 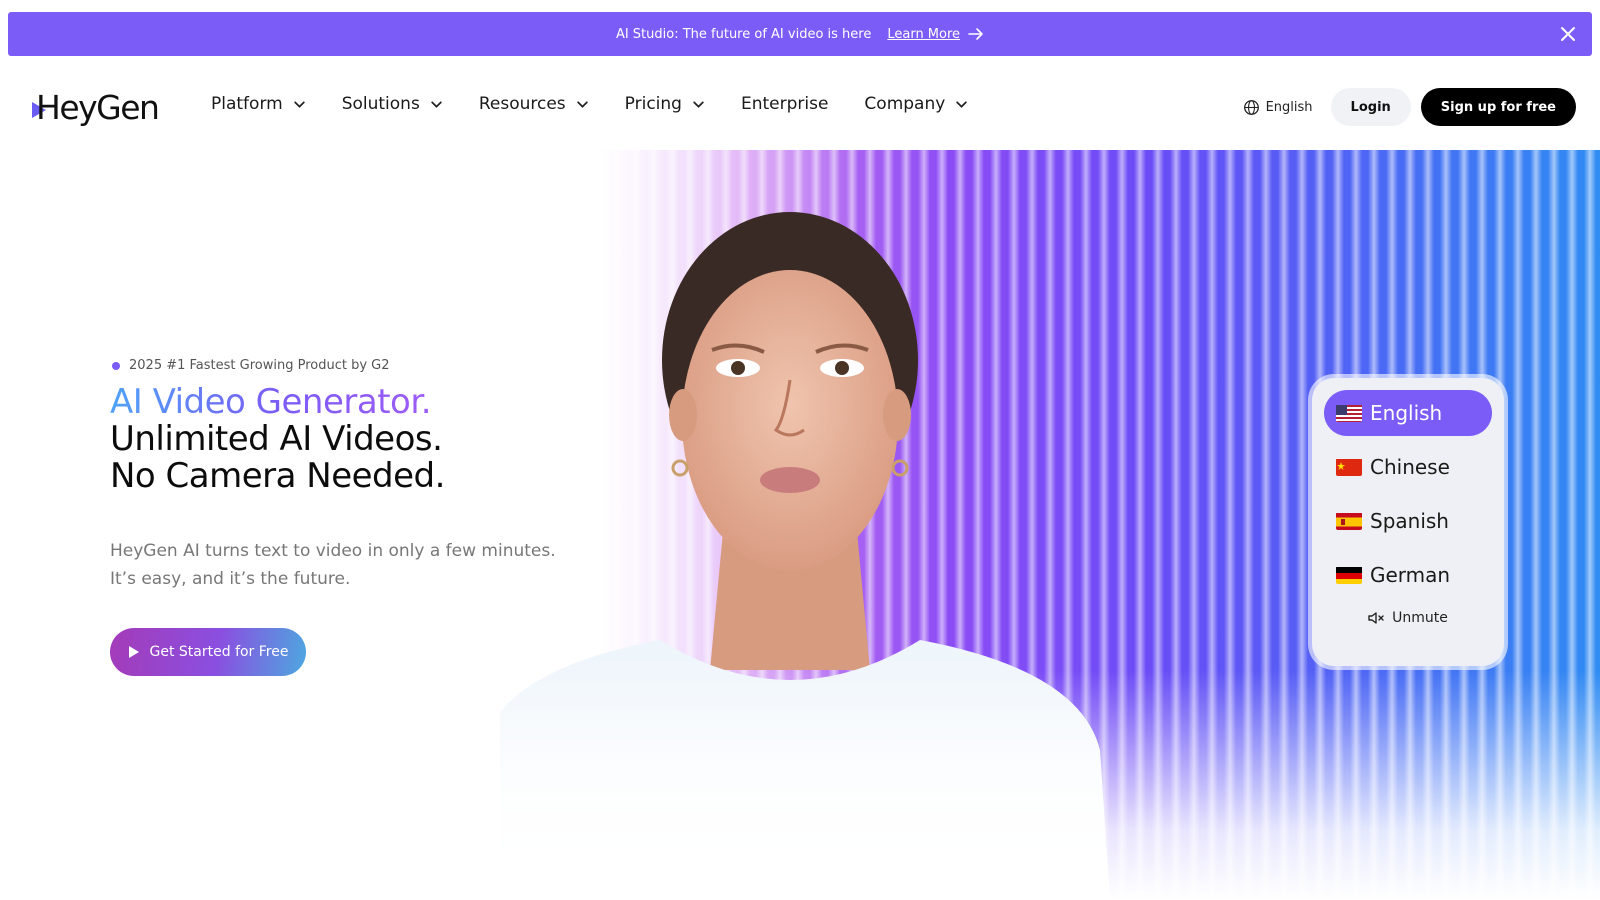 What do you see at coordinates (230, 579) in the screenshot?
I see `description-line-2: It’s easy, and it’s the future.` at bounding box center [230, 579].